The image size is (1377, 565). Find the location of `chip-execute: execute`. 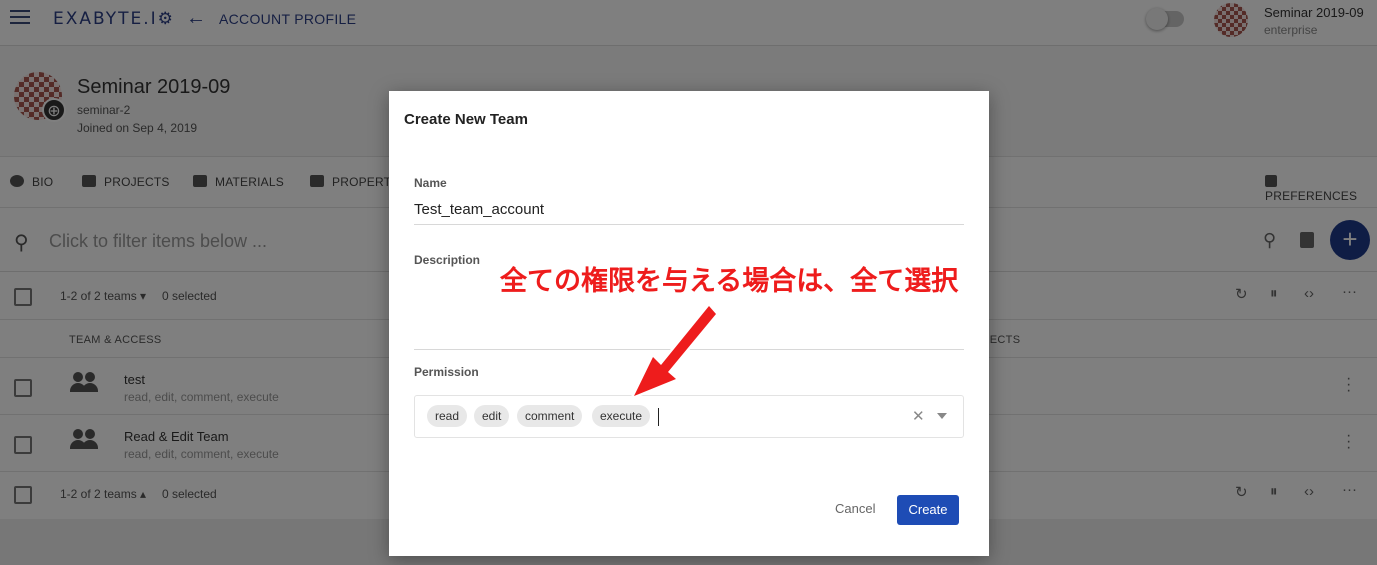

chip-execute: execute is located at coordinates (621, 416).